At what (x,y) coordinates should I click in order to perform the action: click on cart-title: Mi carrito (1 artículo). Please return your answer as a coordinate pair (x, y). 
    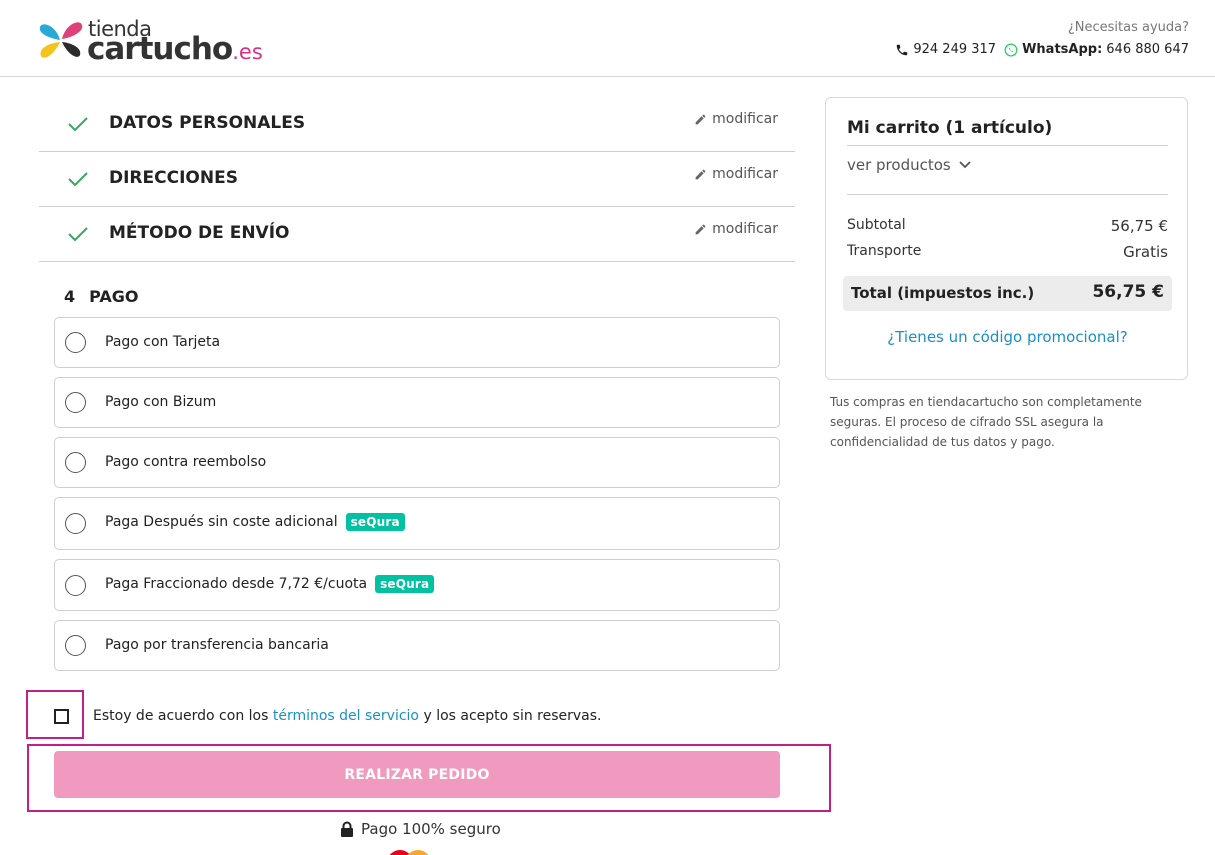
    Looking at the image, I should click on (950, 128).